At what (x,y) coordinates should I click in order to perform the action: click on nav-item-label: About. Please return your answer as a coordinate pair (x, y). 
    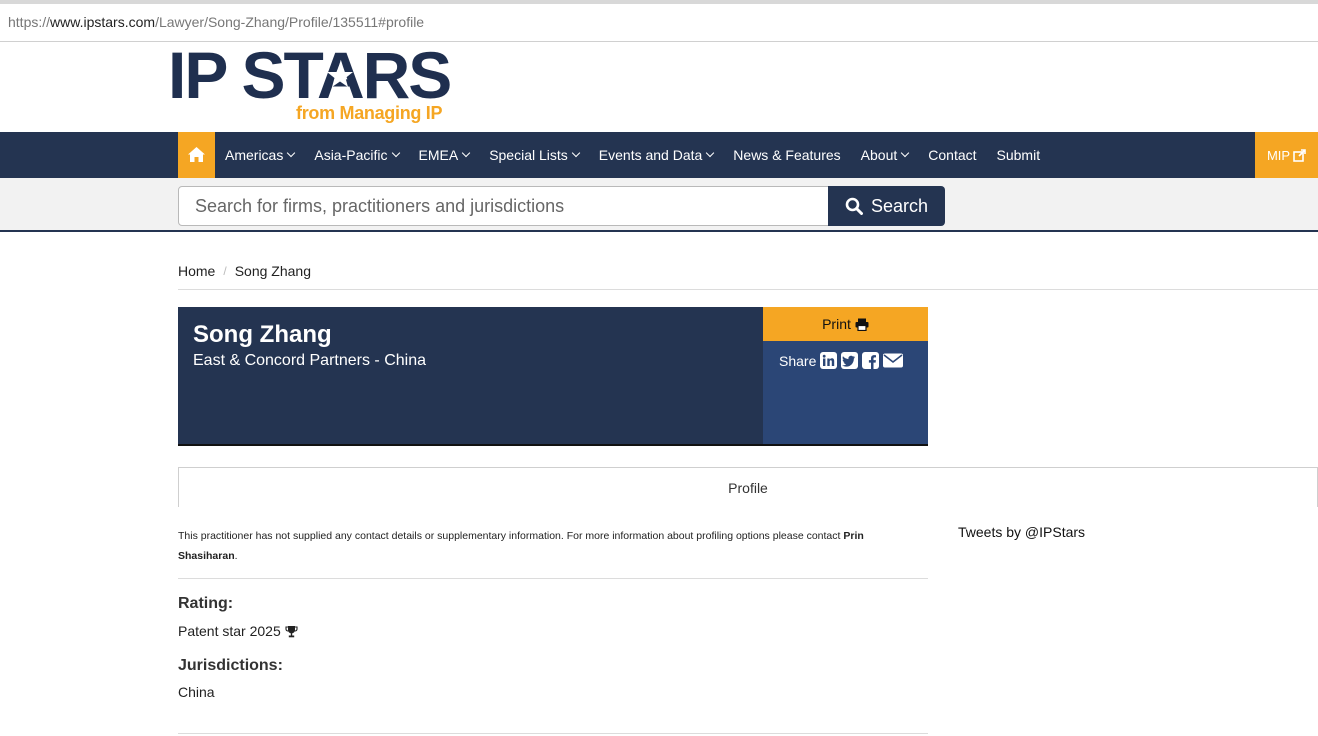
    Looking at the image, I should click on (879, 155).